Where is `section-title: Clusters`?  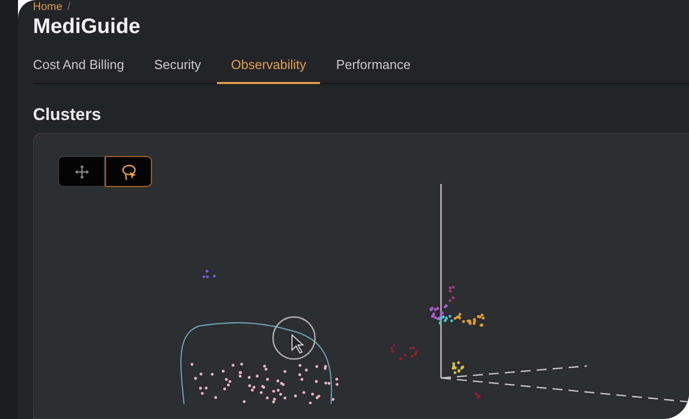
section-title: Clusters is located at coordinates (67, 115).